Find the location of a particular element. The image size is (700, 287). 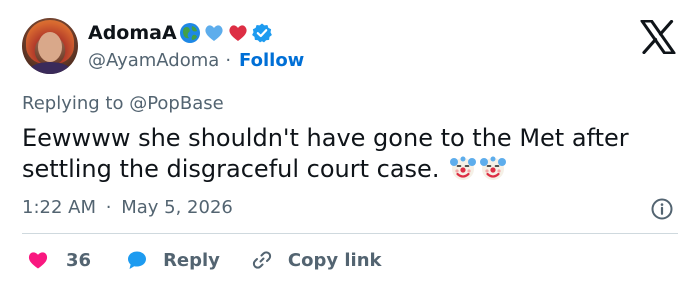

tweet-date: May 5, 2026 is located at coordinates (177, 207).